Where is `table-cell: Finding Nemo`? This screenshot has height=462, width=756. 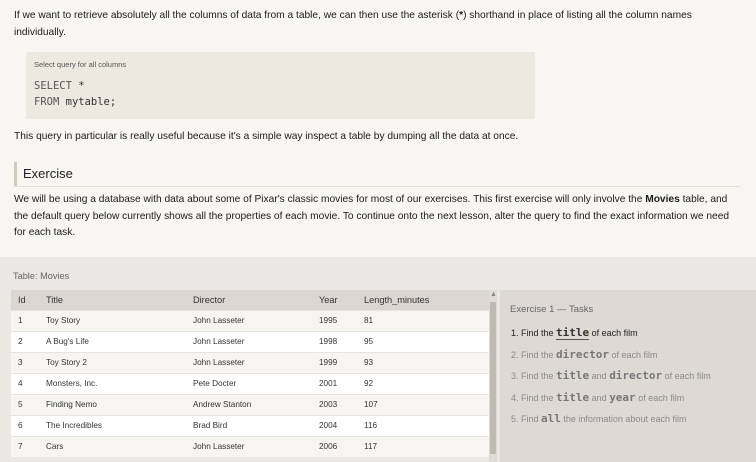
table-cell: Finding Nemo is located at coordinates (112, 404).